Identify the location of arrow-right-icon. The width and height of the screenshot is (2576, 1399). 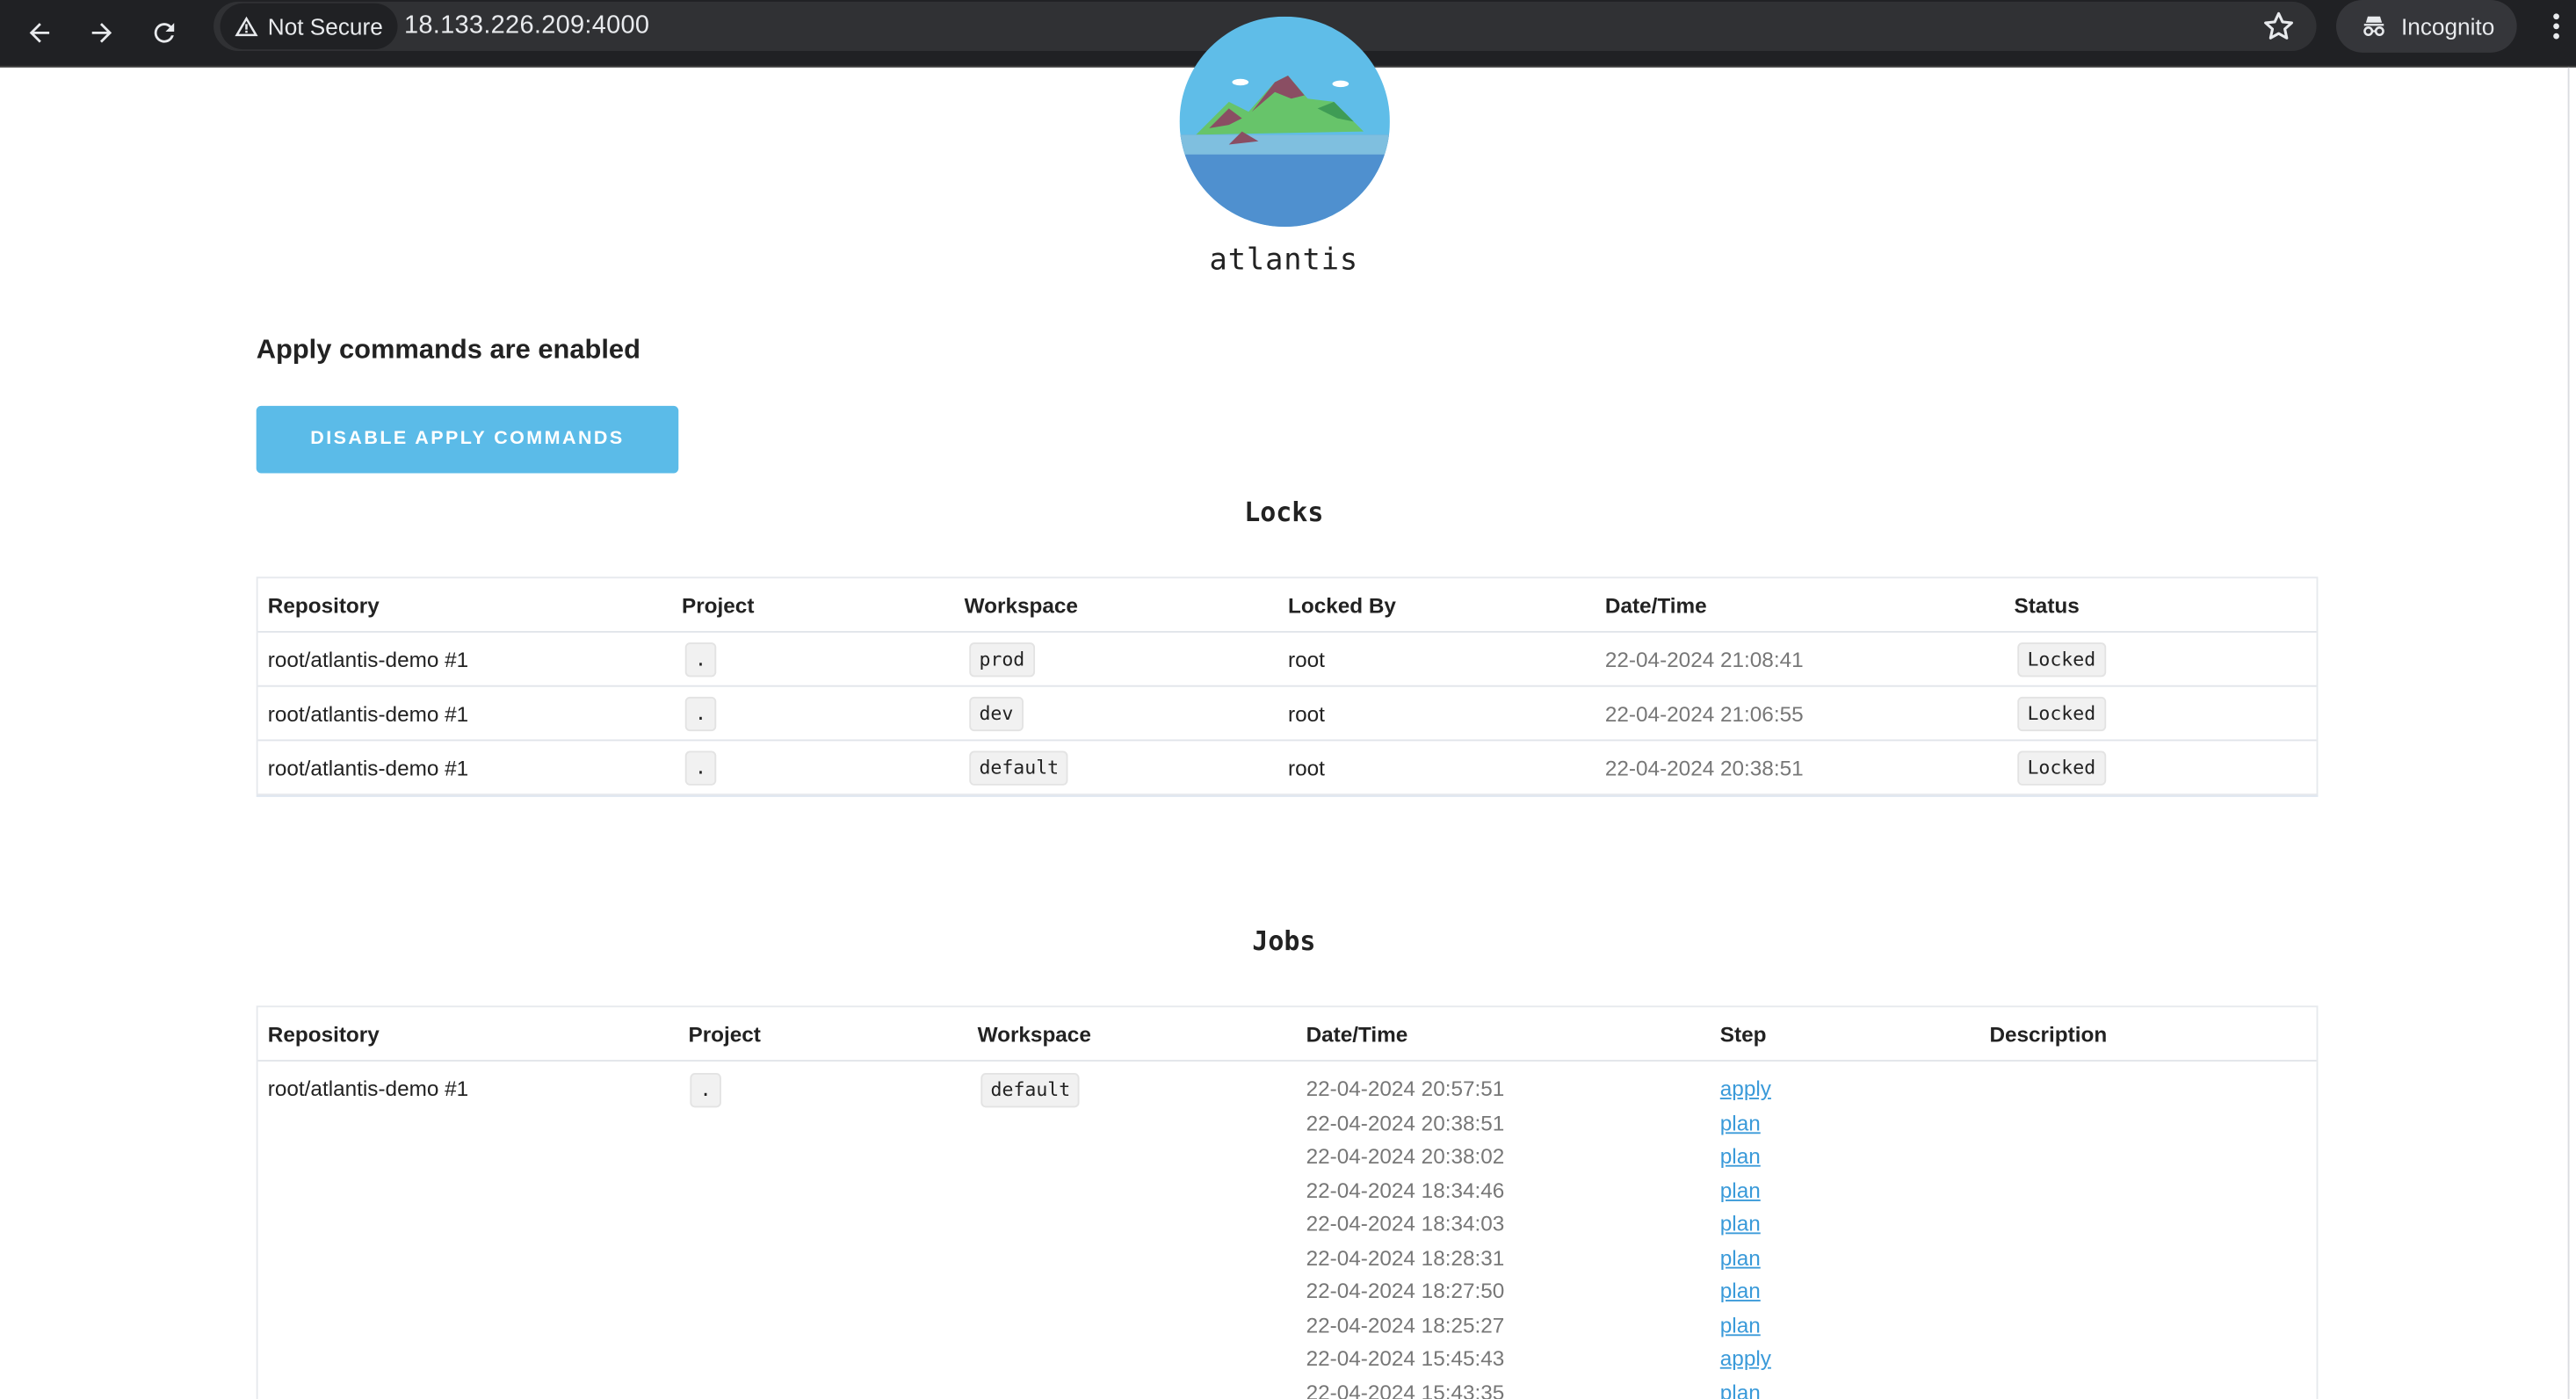
(101, 33).